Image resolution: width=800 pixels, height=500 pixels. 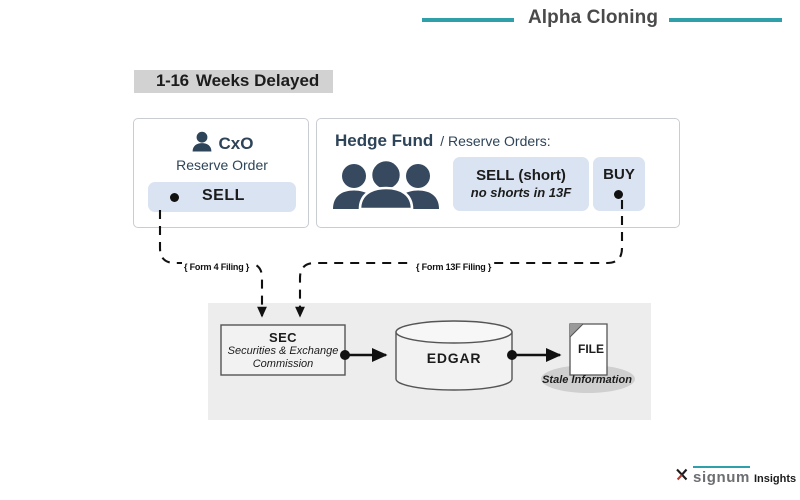 I want to click on section-heading-text: Weeks Delayed, so click(x=257, y=80).